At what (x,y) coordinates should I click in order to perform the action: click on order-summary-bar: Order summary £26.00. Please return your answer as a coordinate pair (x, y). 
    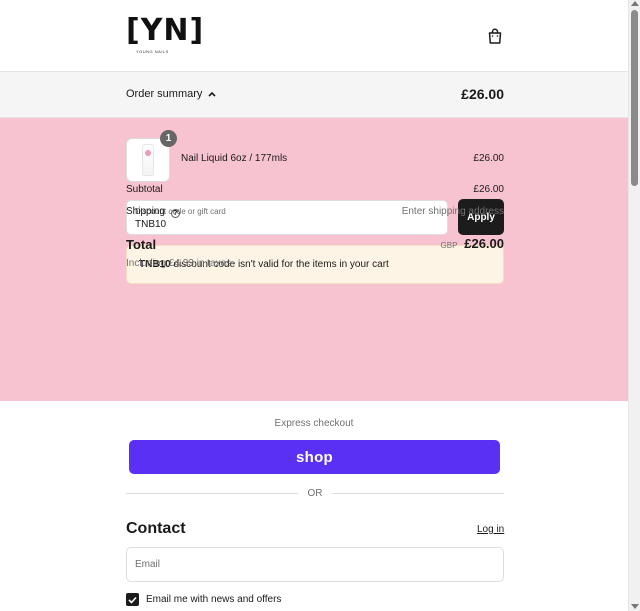
    Looking at the image, I should click on (314, 95).